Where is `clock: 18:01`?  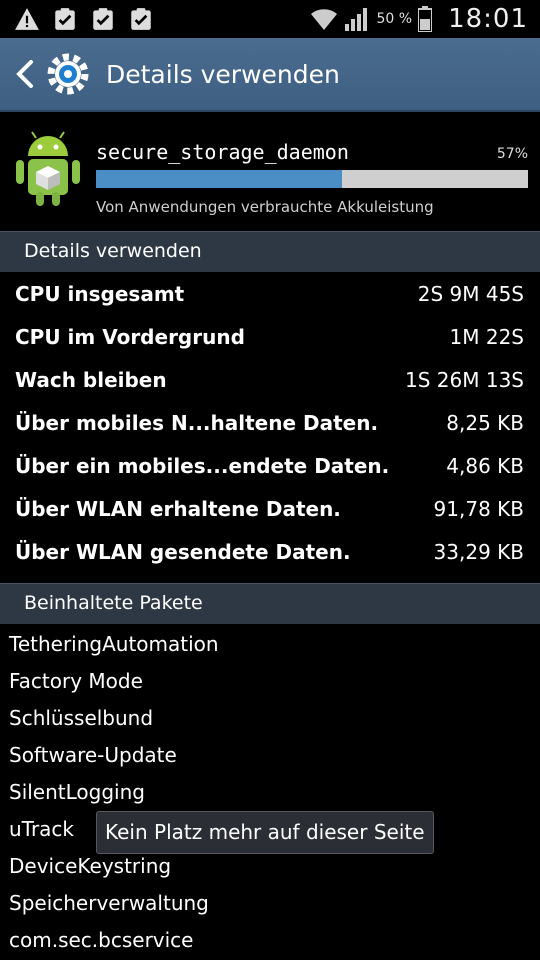
clock: 18:01 is located at coordinates (488, 19).